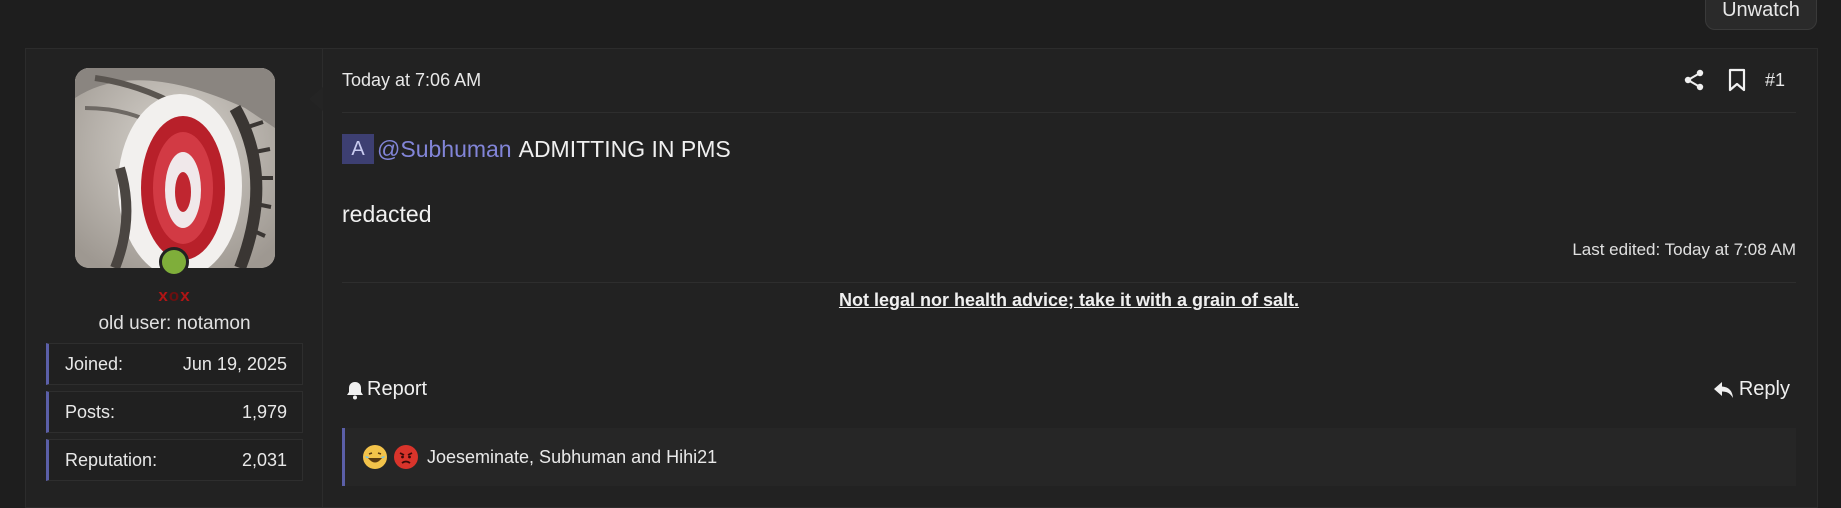  Describe the element at coordinates (397, 389) in the screenshot. I see `report-label: Report` at that location.